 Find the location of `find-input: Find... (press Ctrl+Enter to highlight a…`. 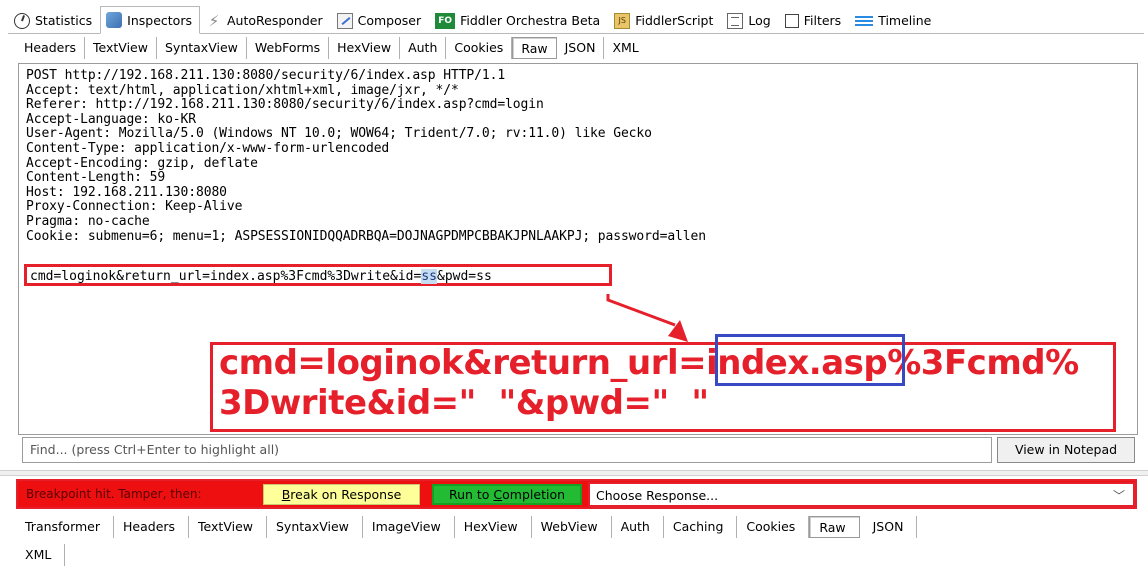

find-input: Find... (press Ctrl+Enter to highlight a… is located at coordinates (507, 450).